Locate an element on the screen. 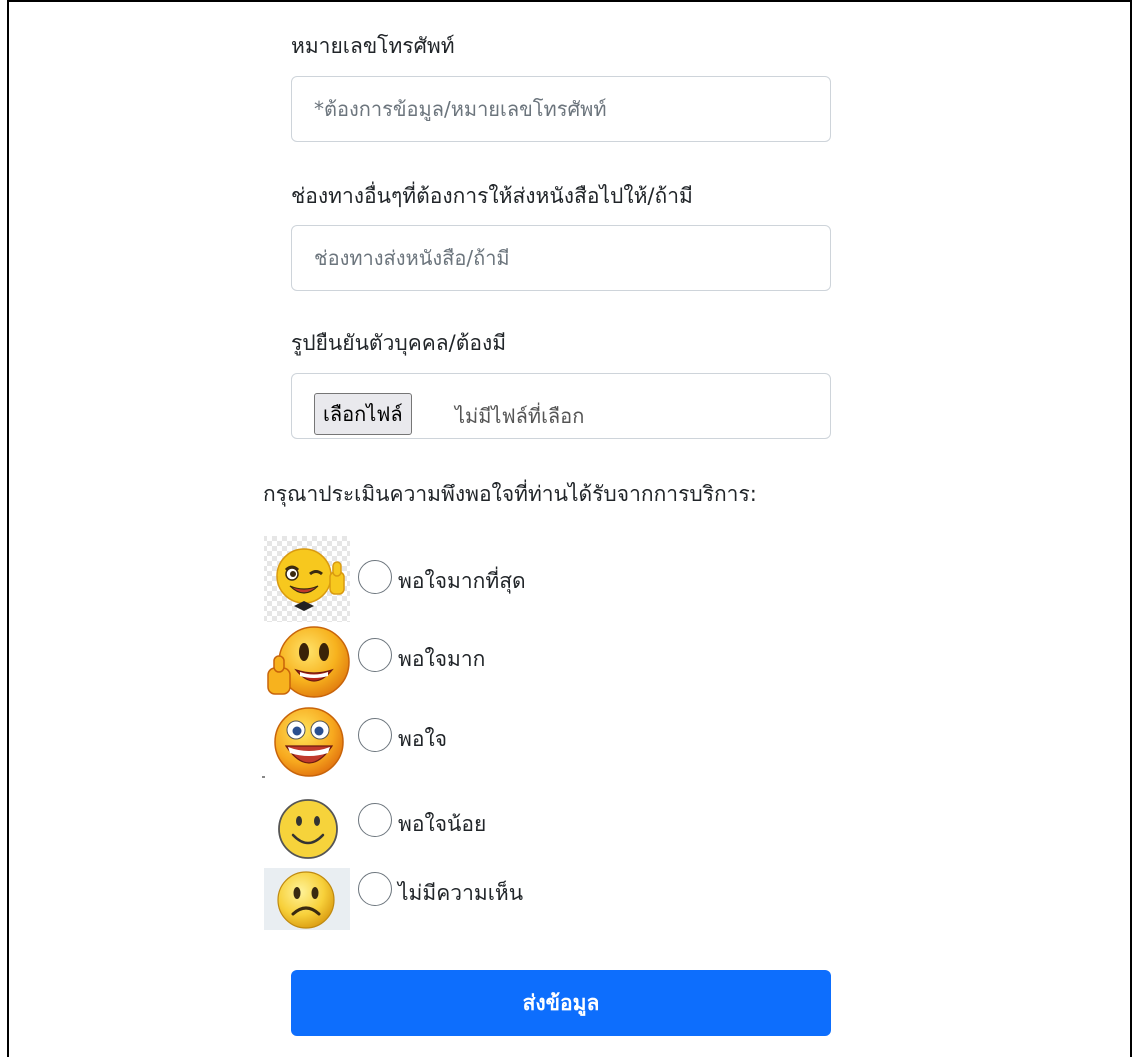  rating-option-satisfied: พอใจ is located at coordinates (502, 749).